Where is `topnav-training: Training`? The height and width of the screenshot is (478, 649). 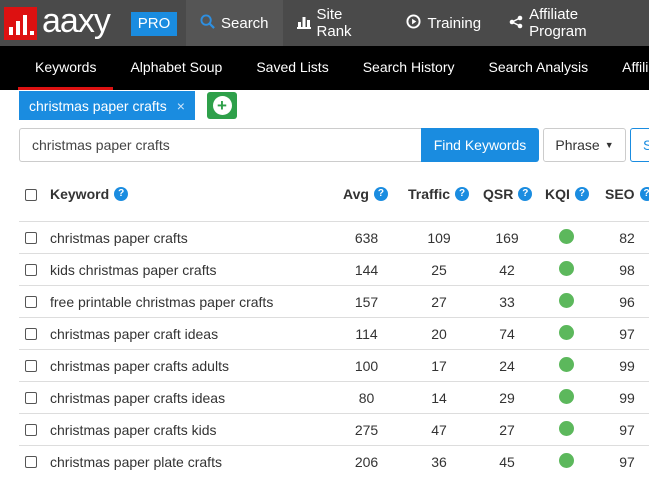 topnav-training: Training is located at coordinates (443, 23).